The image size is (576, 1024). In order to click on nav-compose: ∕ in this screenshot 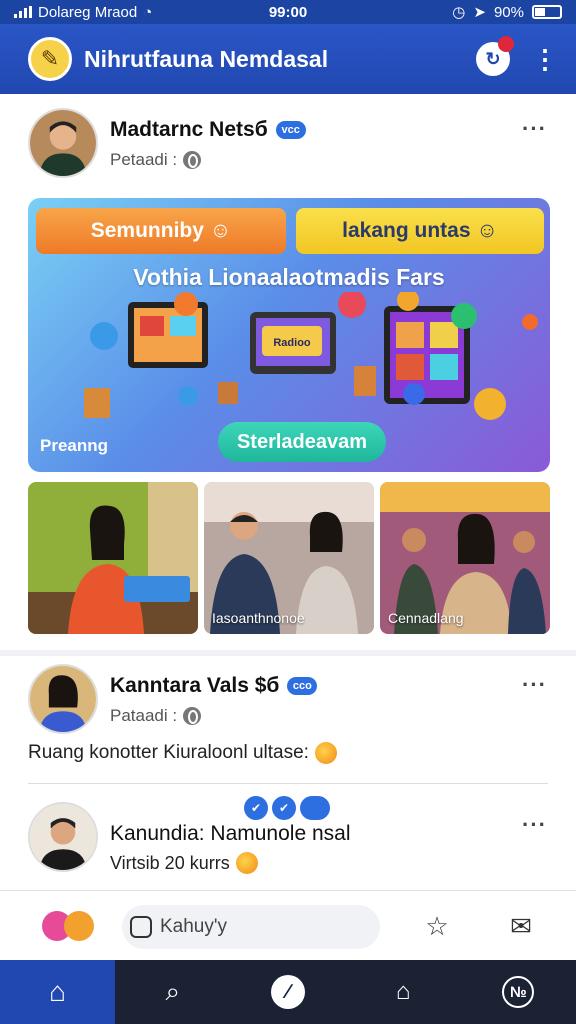, I will do `click(287, 992)`.